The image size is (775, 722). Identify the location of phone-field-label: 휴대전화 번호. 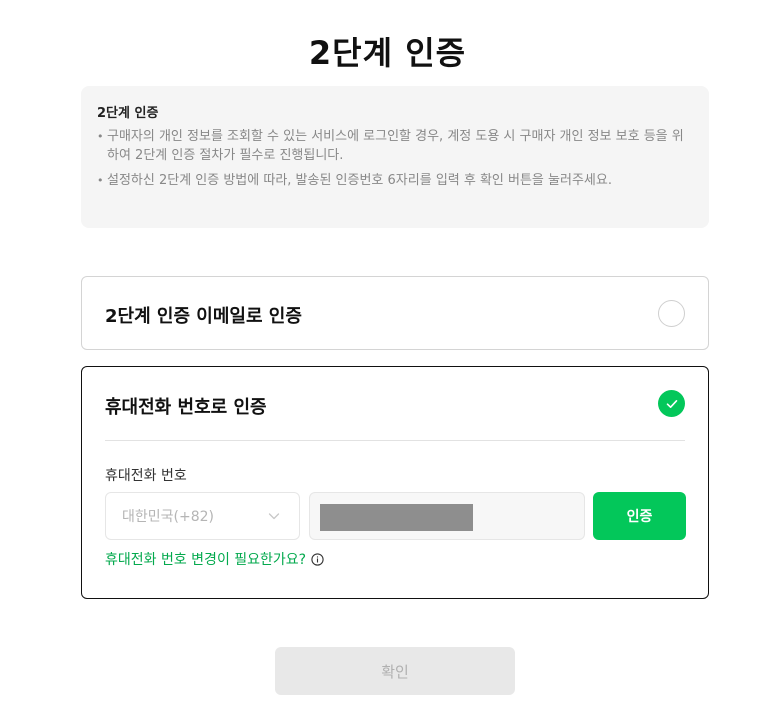
(146, 476).